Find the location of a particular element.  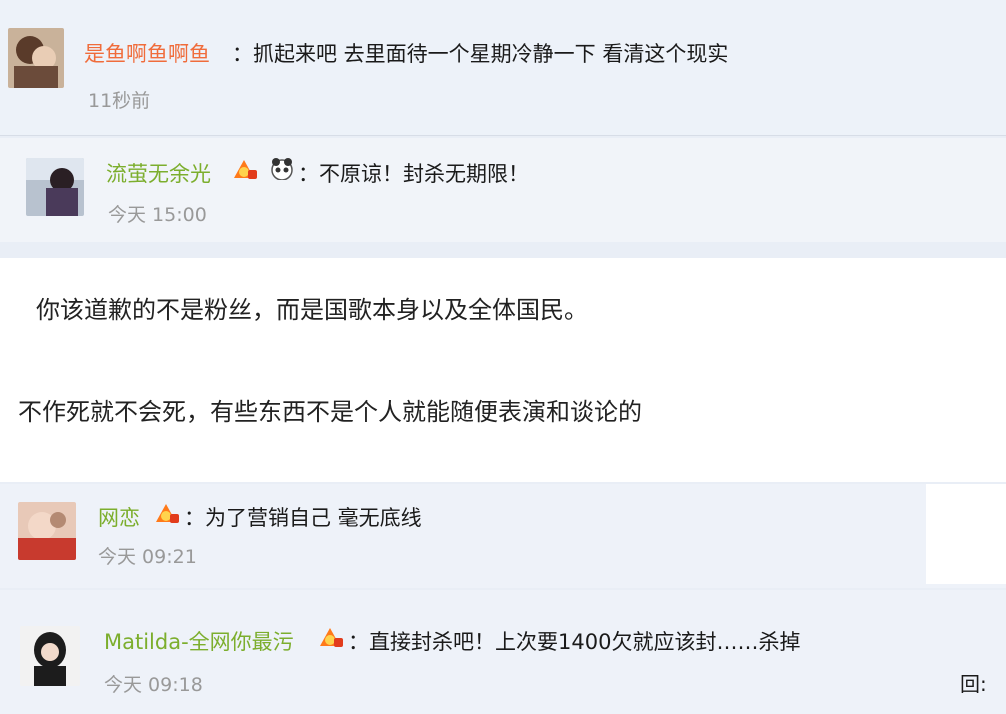

comment-item: 网恋 ：为了营销自己 毫无底线 今天 09:21 is located at coordinates (503, 536).